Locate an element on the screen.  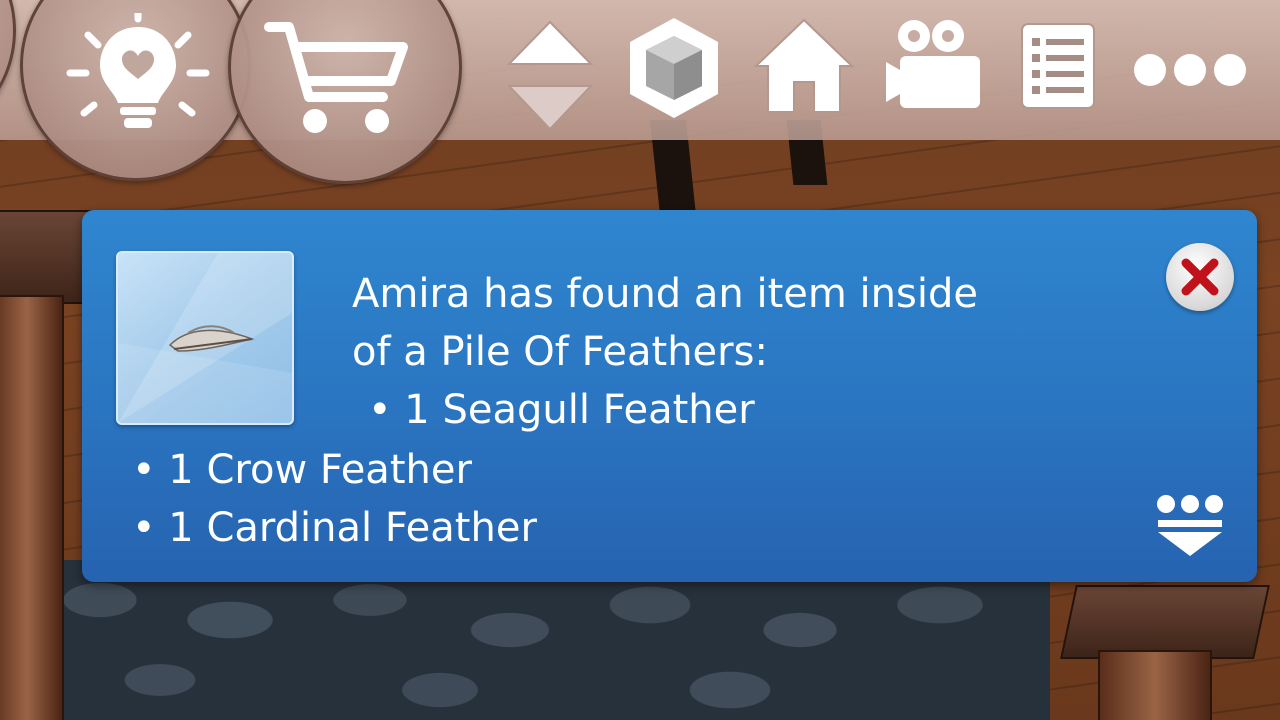
expand-more-icon is located at coordinates (1190, 525).